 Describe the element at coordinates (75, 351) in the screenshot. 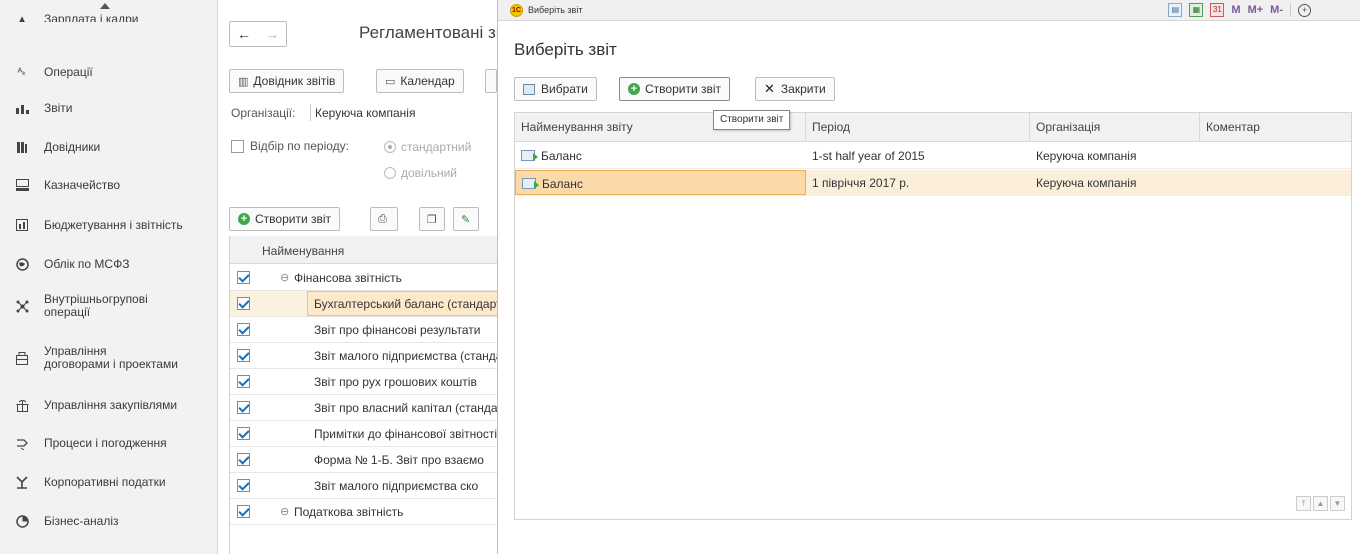

I see `sidebar-item-label-line1: Управління` at that location.